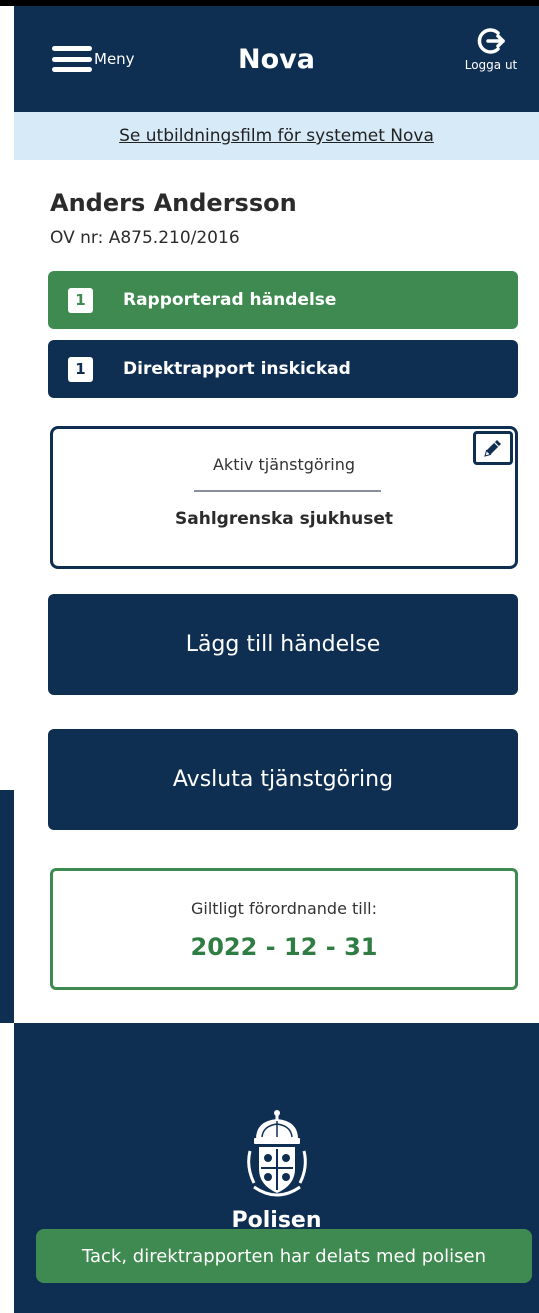  I want to click on add-event-button: Lägg till händelse, so click(283, 644).